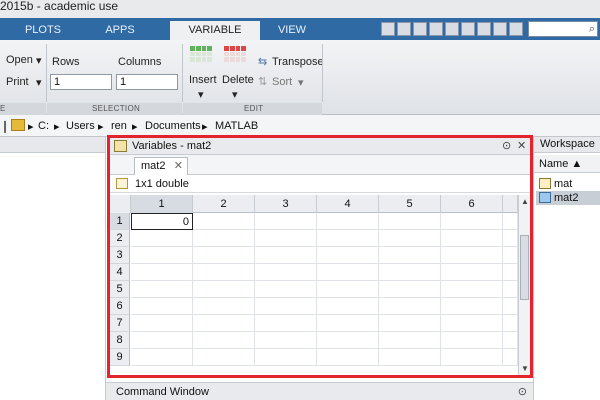 The height and width of the screenshot is (400, 600). What do you see at coordinates (410, 204) in the screenshot?
I see `column-header: 5` at bounding box center [410, 204].